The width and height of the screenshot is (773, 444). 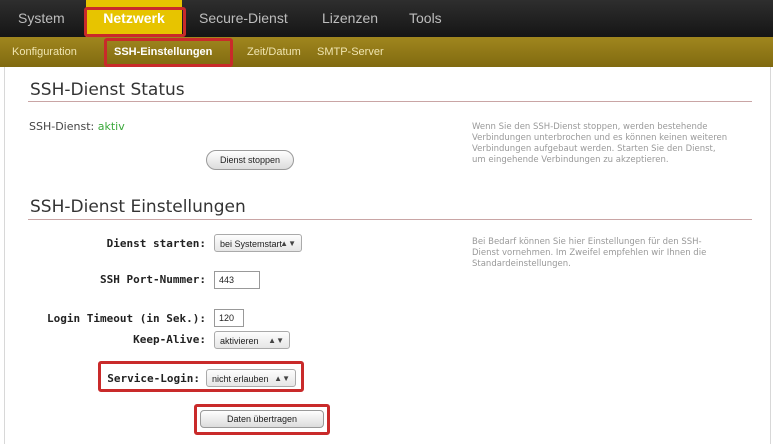 What do you see at coordinates (168, 52) in the screenshot?
I see `highlight-ssh-einstellungen` at bounding box center [168, 52].